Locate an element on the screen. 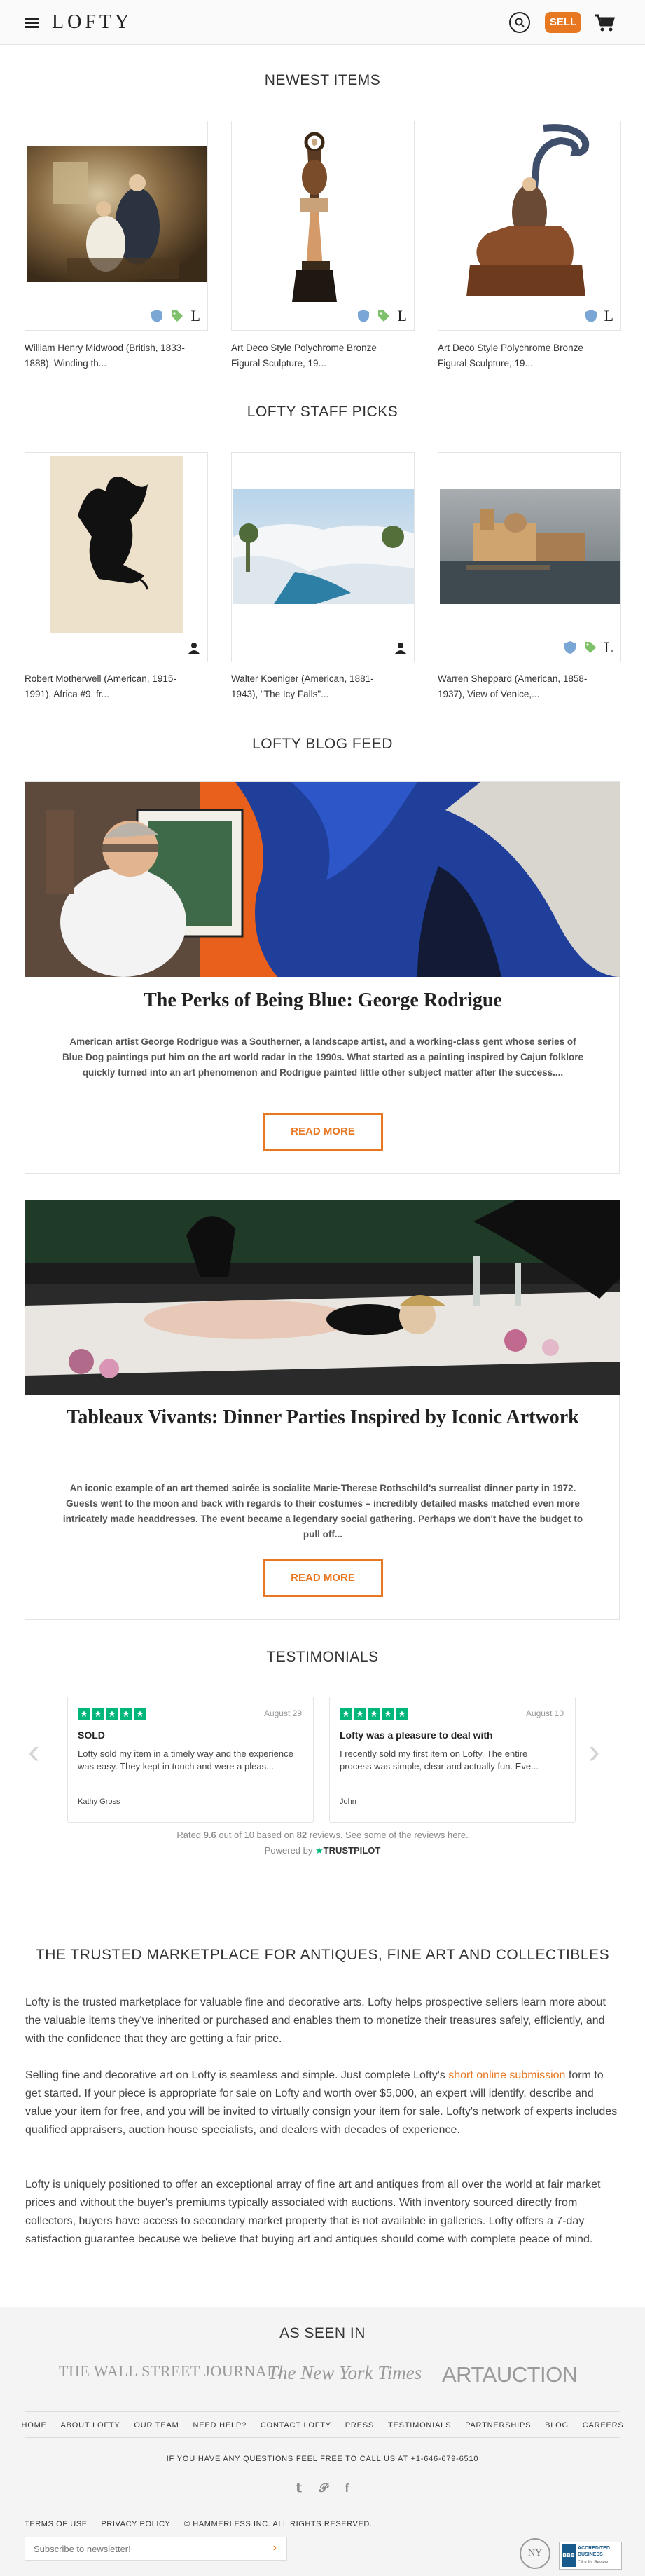 This screenshot has height=2576, width=645. press-logo-artauction: ARTAUCTION is located at coordinates (510, 2374).